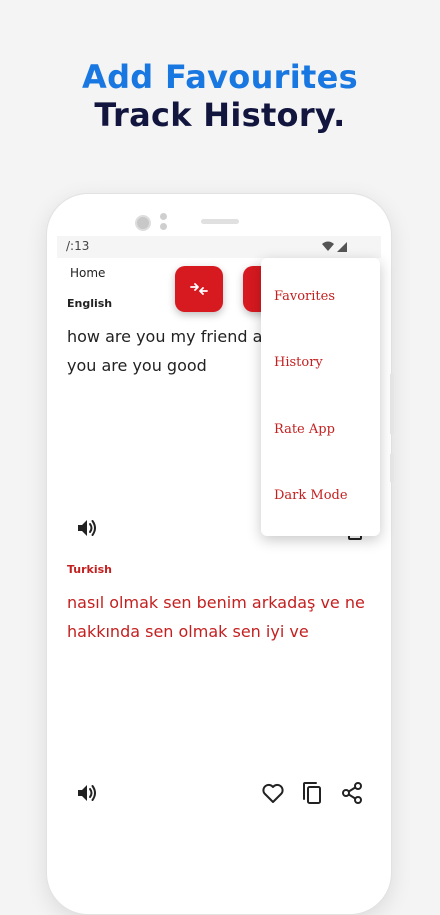  Describe the element at coordinates (88, 273) in the screenshot. I see `app-bar-title: Home` at that location.